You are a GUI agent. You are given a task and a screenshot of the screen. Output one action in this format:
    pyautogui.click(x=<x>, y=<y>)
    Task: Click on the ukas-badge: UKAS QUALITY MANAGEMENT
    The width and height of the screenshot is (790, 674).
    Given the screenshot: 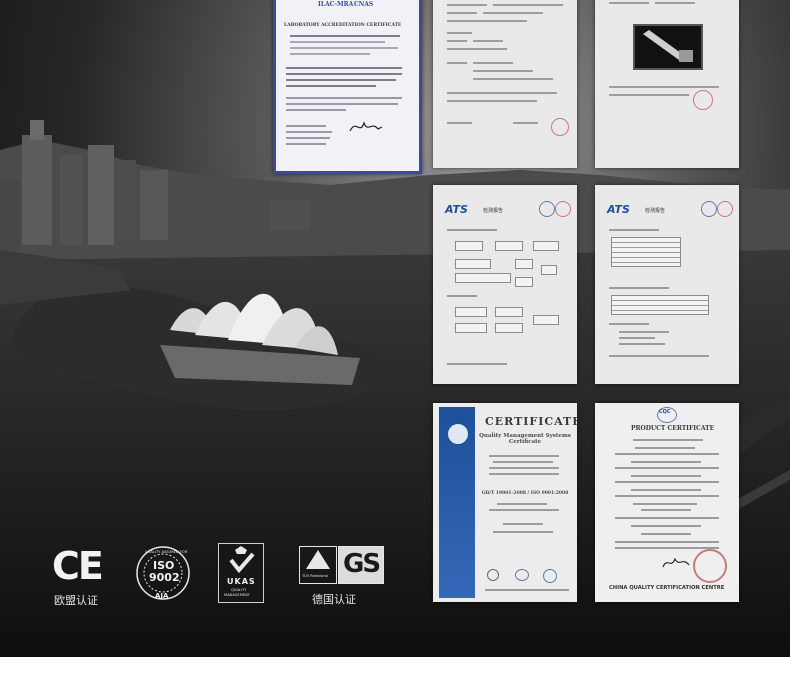 What is the action you would take?
    pyautogui.click(x=241, y=573)
    